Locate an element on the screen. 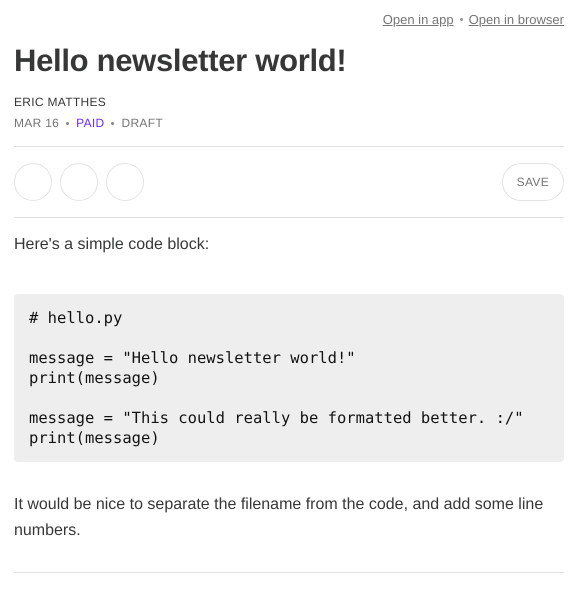 The height and width of the screenshot is (590, 584). top-link: Open in app is located at coordinates (418, 19).